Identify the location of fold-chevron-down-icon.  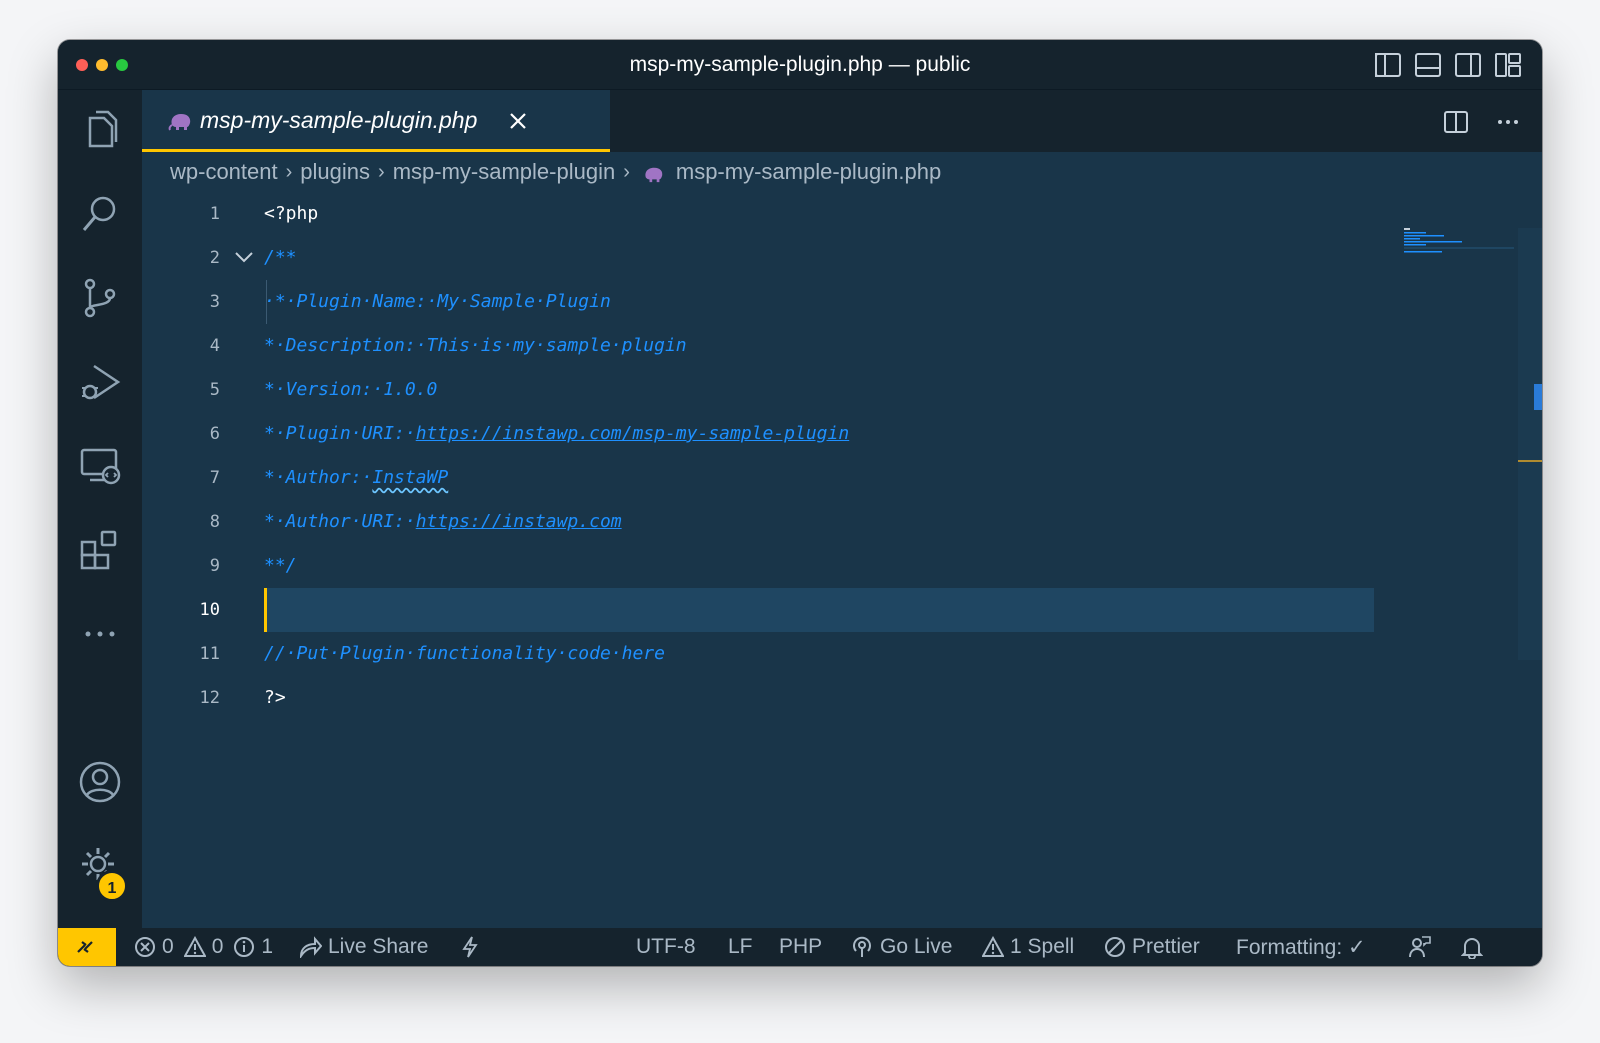
(244, 257).